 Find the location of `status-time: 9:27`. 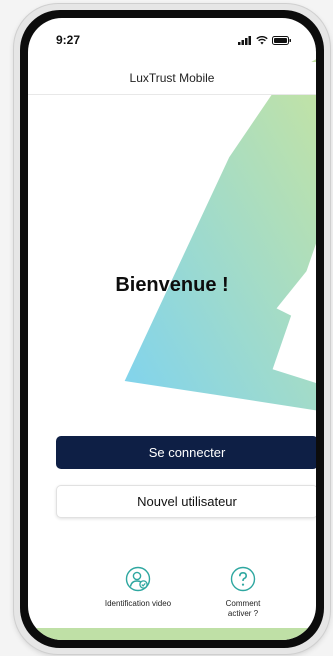

status-time: 9:27 is located at coordinates (68, 40).